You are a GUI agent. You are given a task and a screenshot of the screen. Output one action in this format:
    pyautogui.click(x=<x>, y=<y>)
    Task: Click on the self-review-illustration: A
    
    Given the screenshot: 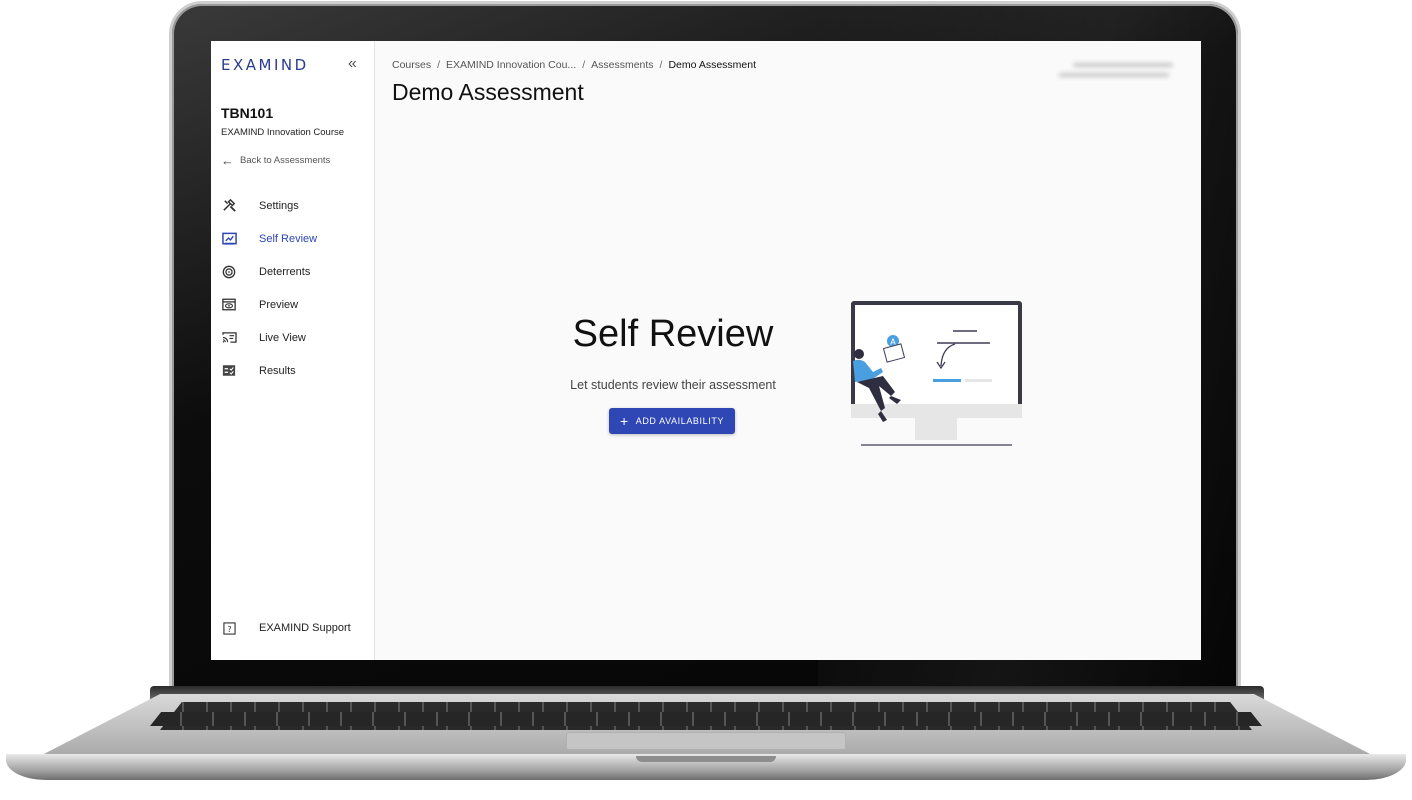 What is the action you would take?
    pyautogui.click(x=936, y=373)
    